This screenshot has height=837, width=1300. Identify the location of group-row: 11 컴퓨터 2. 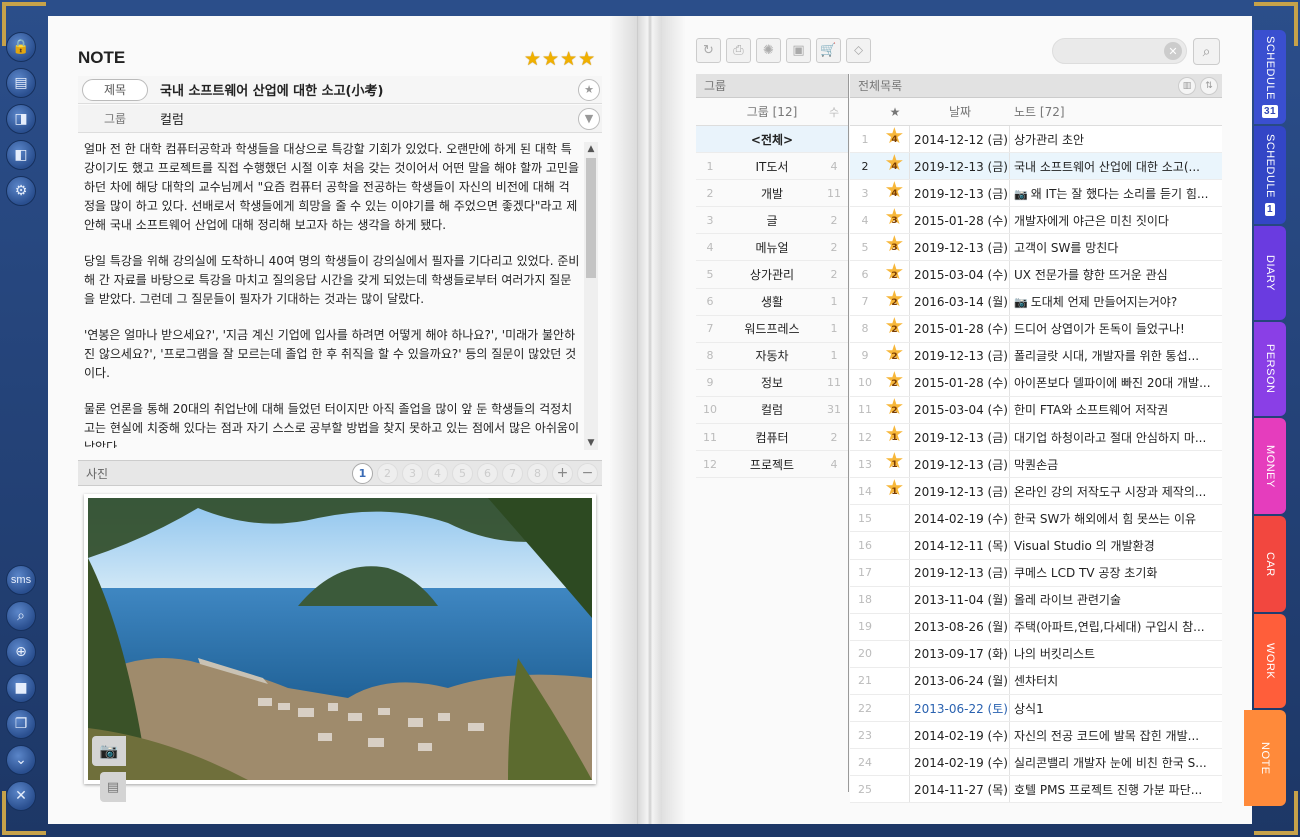
(772, 438).